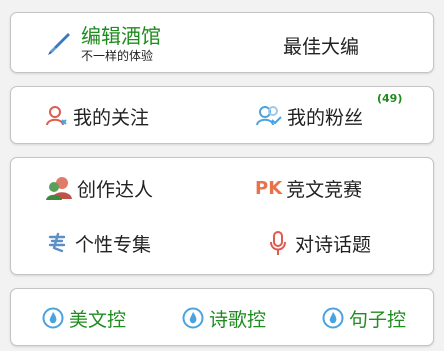 The image size is (444, 351). I want to click on pk-icon: PK, so click(269, 188).